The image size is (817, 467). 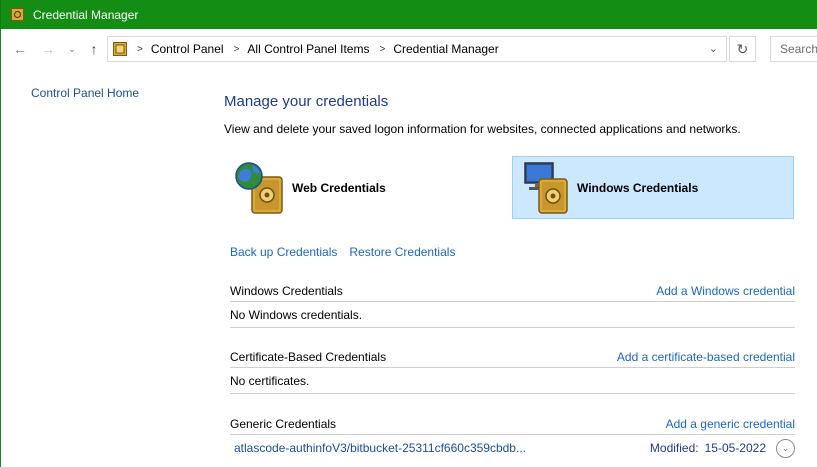 I want to click on back-arrow-icon: ←, so click(x=20, y=49).